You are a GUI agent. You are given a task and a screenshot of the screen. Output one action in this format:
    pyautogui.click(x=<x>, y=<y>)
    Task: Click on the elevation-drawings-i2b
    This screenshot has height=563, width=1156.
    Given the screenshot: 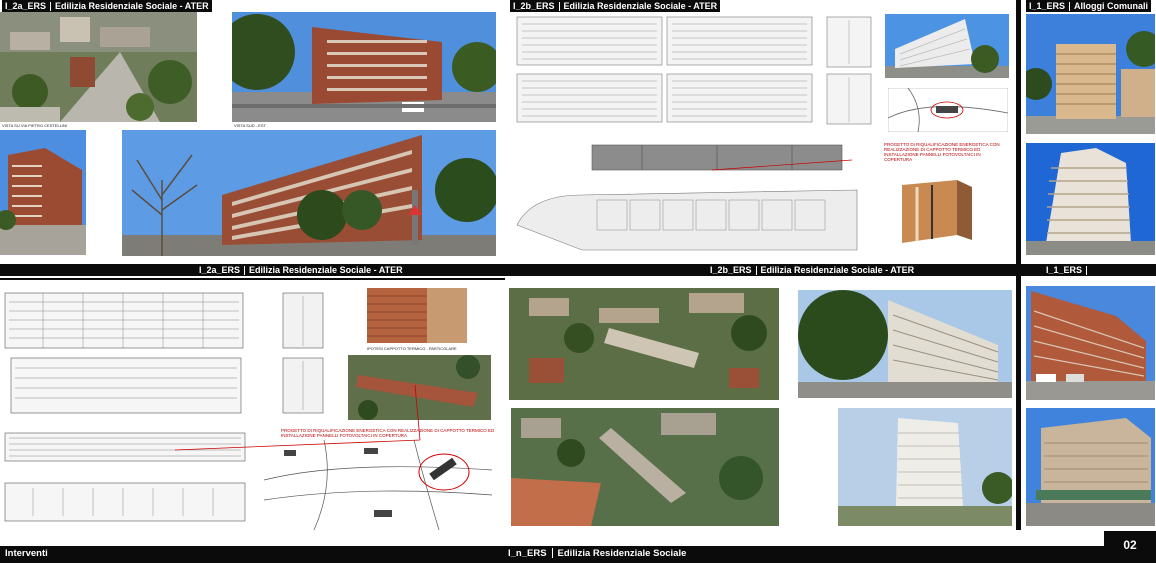 What is the action you would take?
    pyautogui.click(x=664, y=69)
    